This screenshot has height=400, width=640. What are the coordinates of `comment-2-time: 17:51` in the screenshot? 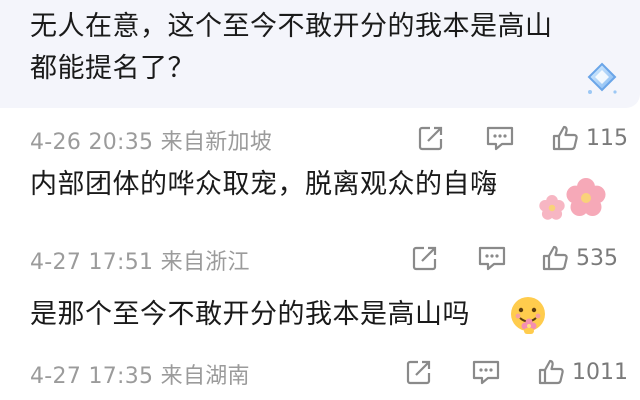 It's located at (121, 262).